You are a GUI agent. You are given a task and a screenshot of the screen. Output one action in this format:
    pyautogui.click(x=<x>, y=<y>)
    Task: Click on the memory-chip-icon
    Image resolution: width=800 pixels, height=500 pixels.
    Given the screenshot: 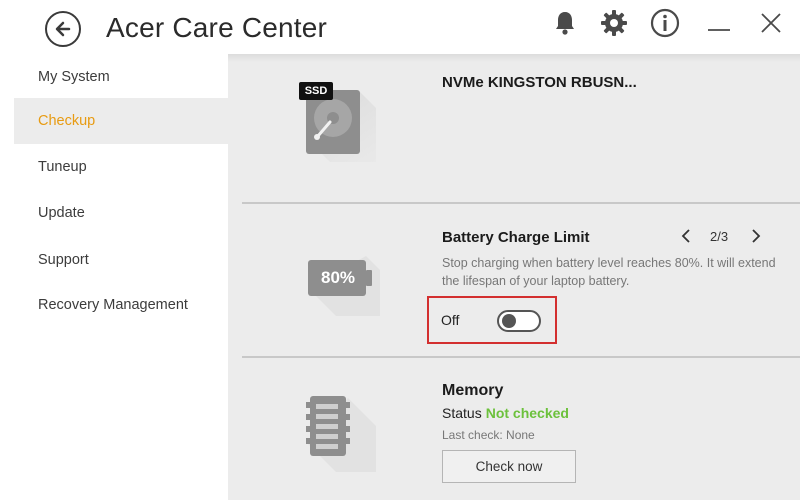 What is the action you would take?
    pyautogui.click(x=351, y=434)
    